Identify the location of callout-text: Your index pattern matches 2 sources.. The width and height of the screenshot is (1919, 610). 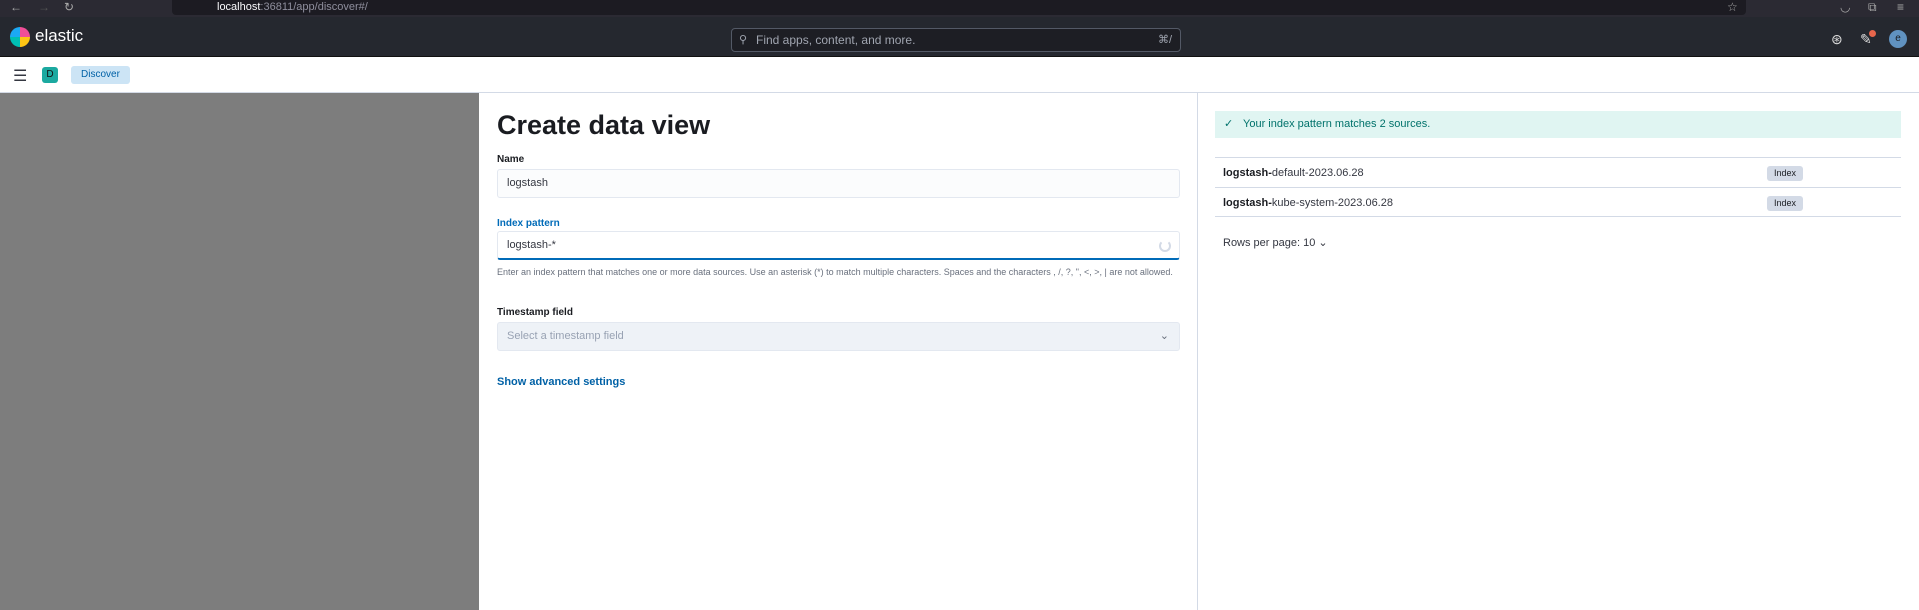
(1337, 124).